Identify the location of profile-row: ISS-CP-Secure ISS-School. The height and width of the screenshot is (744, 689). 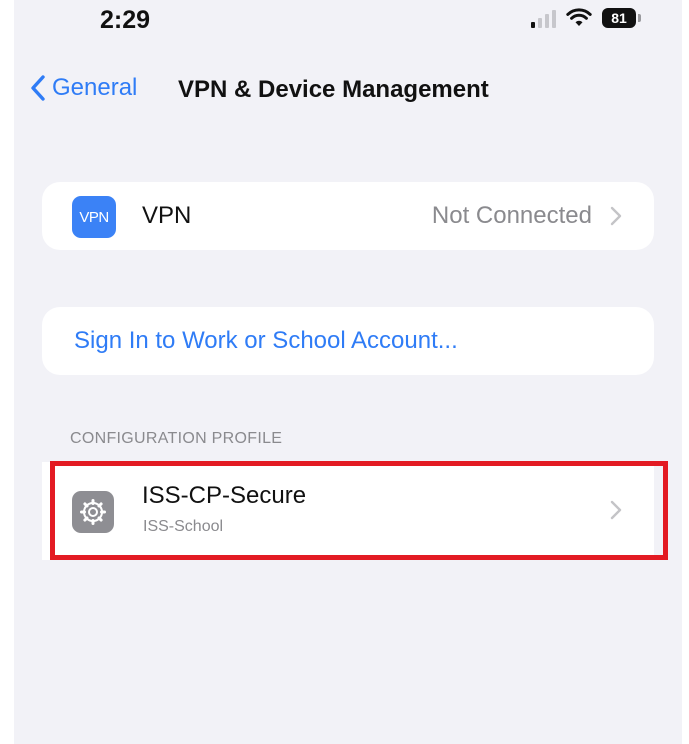
(348, 511).